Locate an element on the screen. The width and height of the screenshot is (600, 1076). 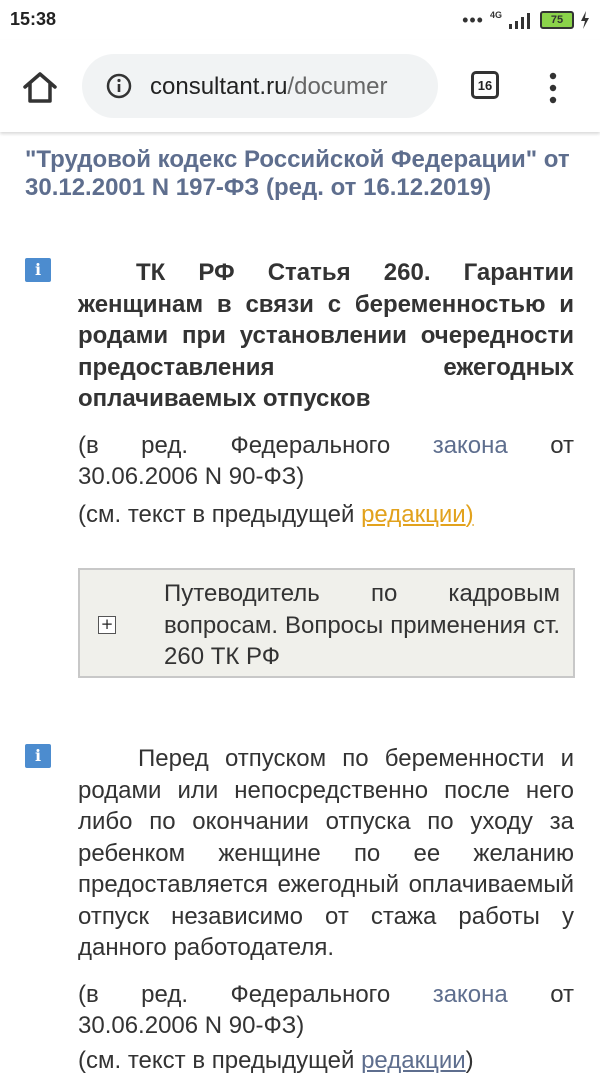
signal-icon is located at coordinates (519, 21).